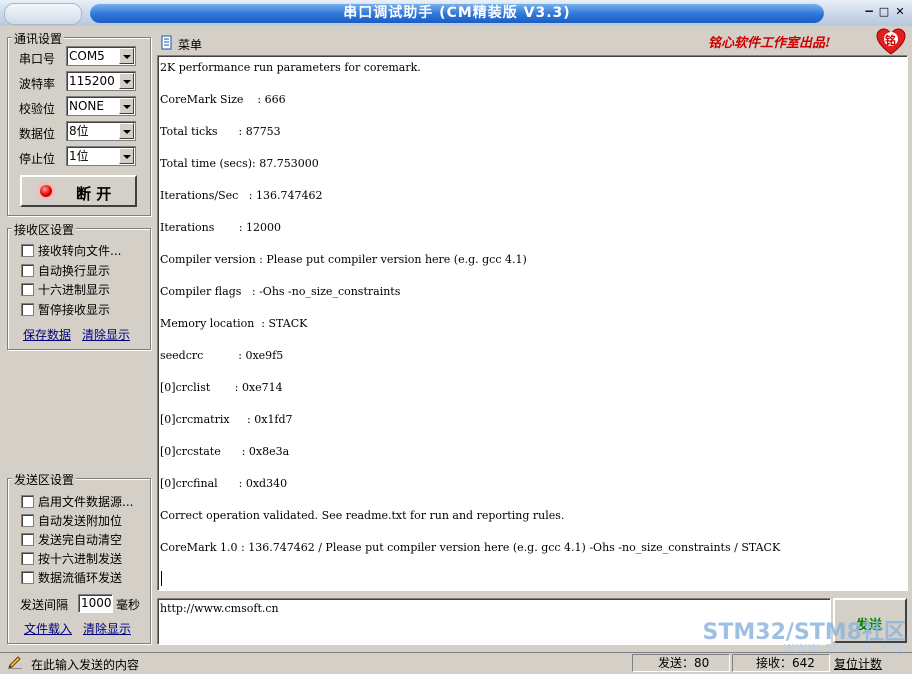  What do you see at coordinates (128, 605) in the screenshot?
I see `send-interval-unit: 毫秒` at bounding box center [128, 605].